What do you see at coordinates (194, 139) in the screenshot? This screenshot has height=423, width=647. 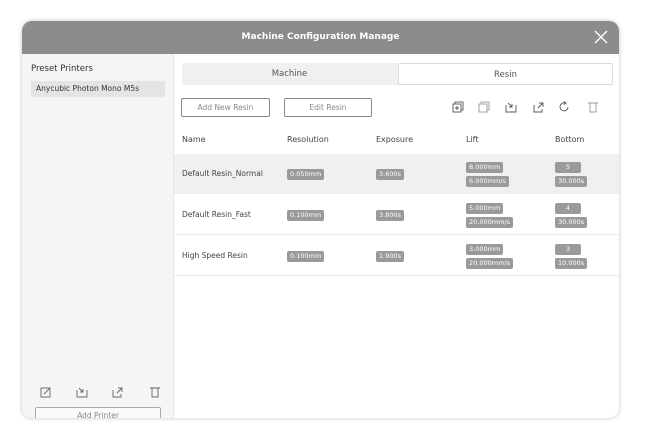 I see `col-name: Name` at bounding box center [194, 139].